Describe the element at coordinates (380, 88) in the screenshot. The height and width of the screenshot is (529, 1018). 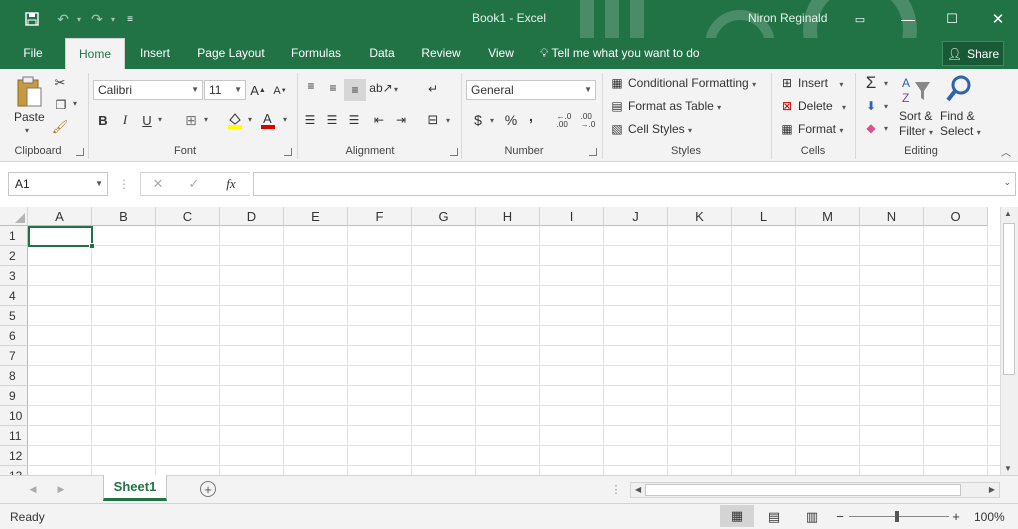
I see `orientation-icon: ab↗` at that location.